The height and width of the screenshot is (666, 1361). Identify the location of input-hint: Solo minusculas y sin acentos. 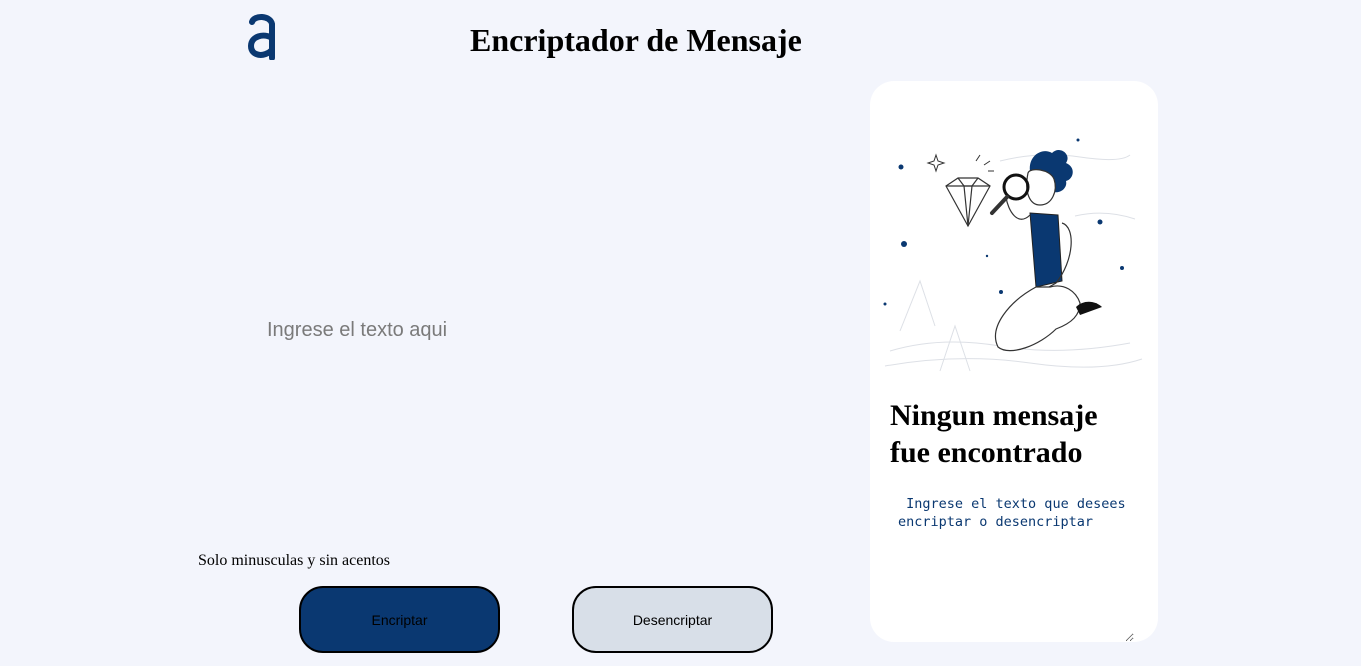
(294, 560).